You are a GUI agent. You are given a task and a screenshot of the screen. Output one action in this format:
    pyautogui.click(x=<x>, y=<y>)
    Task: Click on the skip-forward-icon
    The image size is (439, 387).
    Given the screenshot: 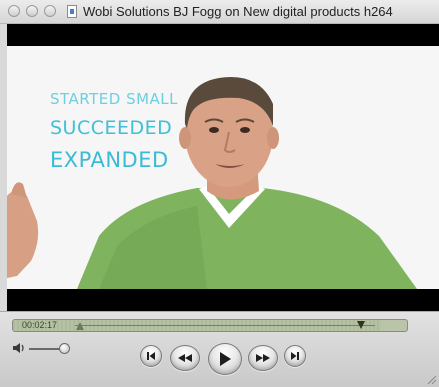 What is the action you would take?
    pyautogui.click(x=295, y=356)
    